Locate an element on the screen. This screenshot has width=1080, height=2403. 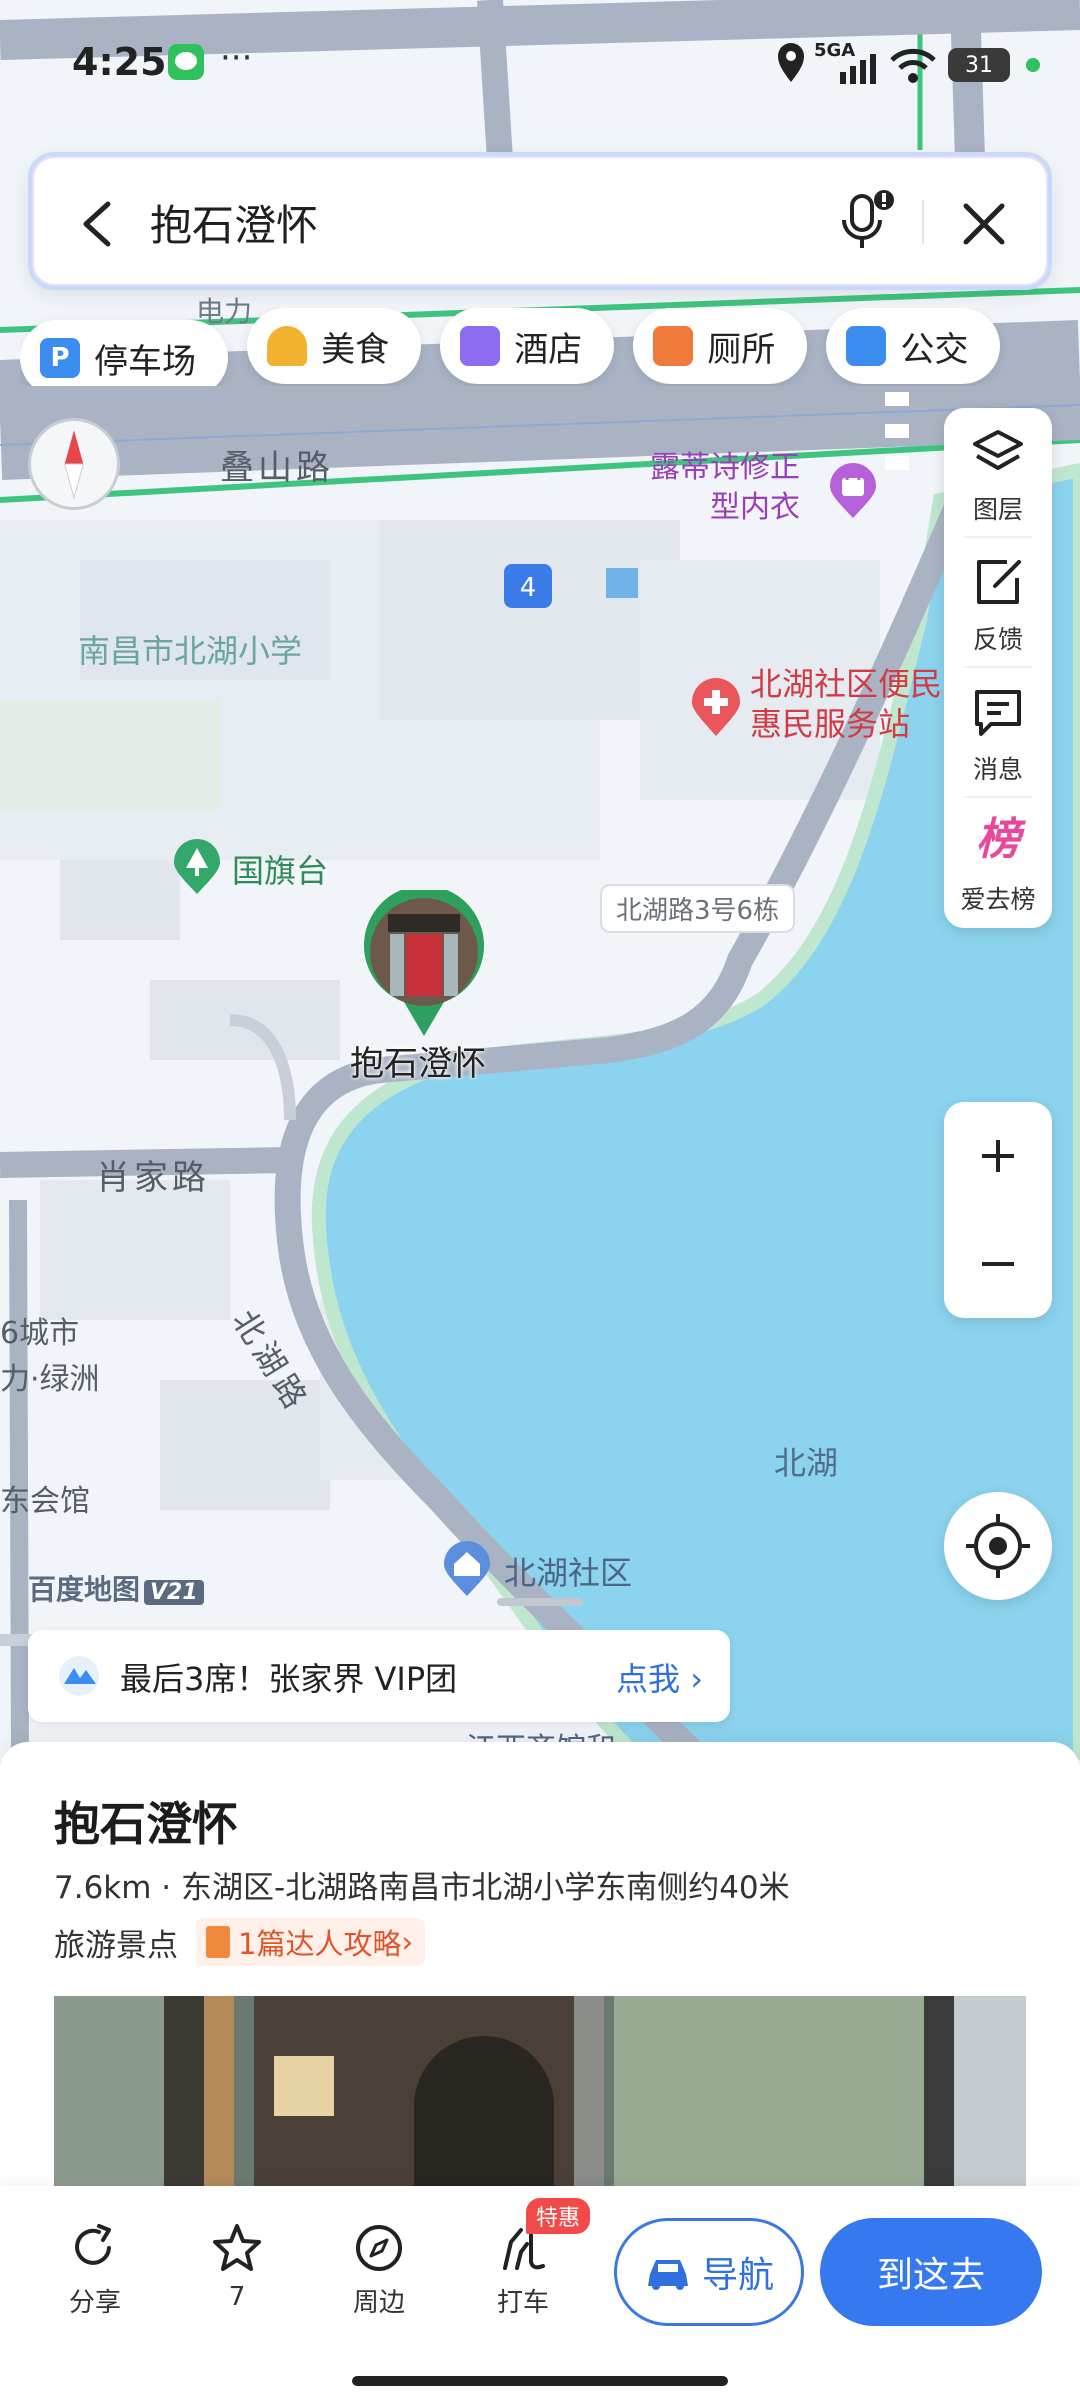
poi-community: 北湖社区 is located at coordinates (568, 1571).